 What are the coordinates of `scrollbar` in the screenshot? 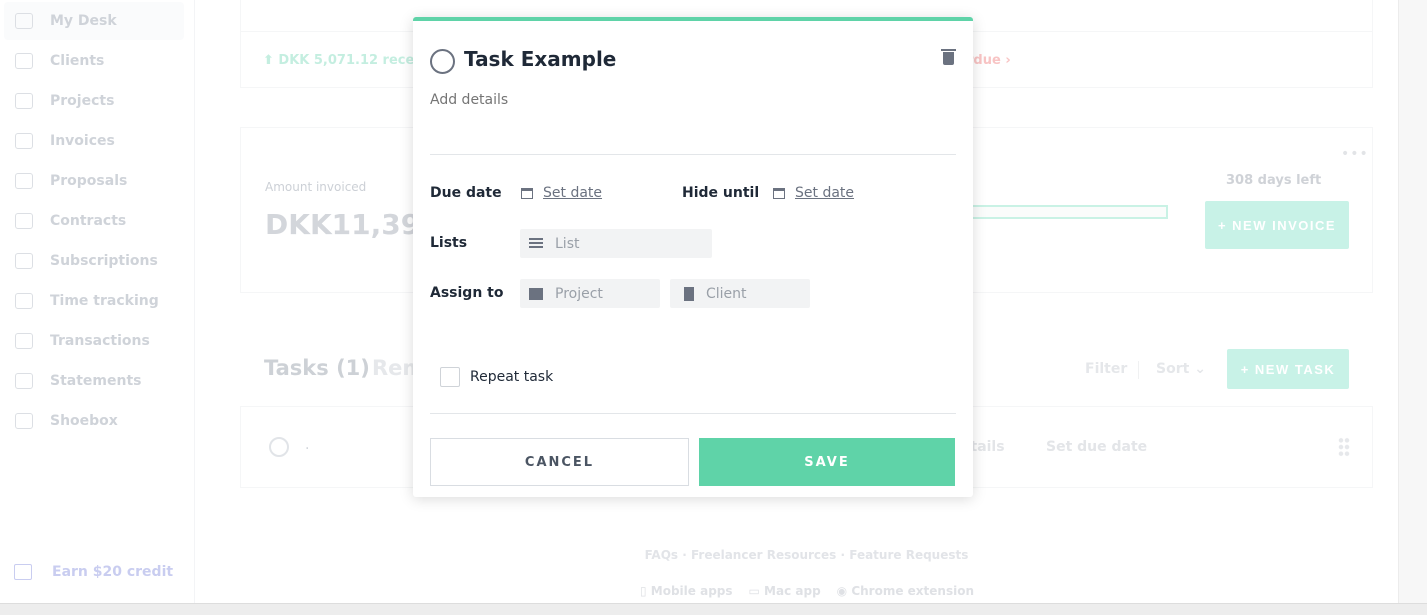 It's located at (1412, 301).